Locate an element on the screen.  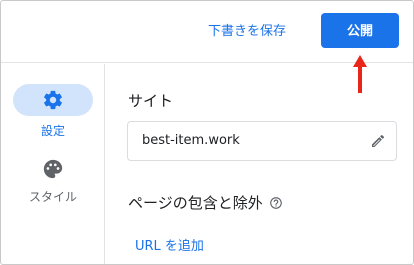
help-icon is located at coordinates (276, 203).